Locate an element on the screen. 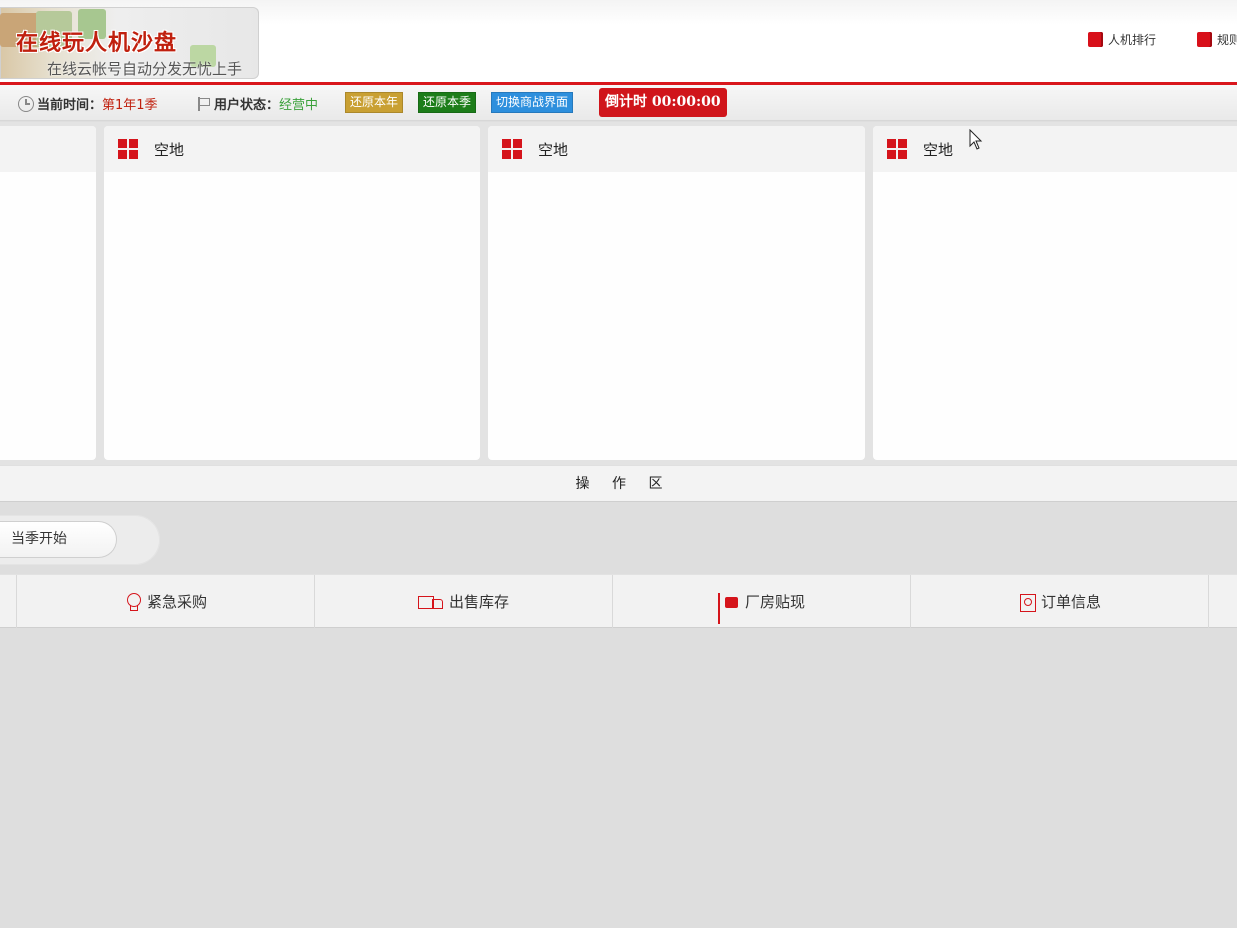  logo-subtitle: 在线云帐号自动分发无忧上手 is located at coordinates (145, 69).